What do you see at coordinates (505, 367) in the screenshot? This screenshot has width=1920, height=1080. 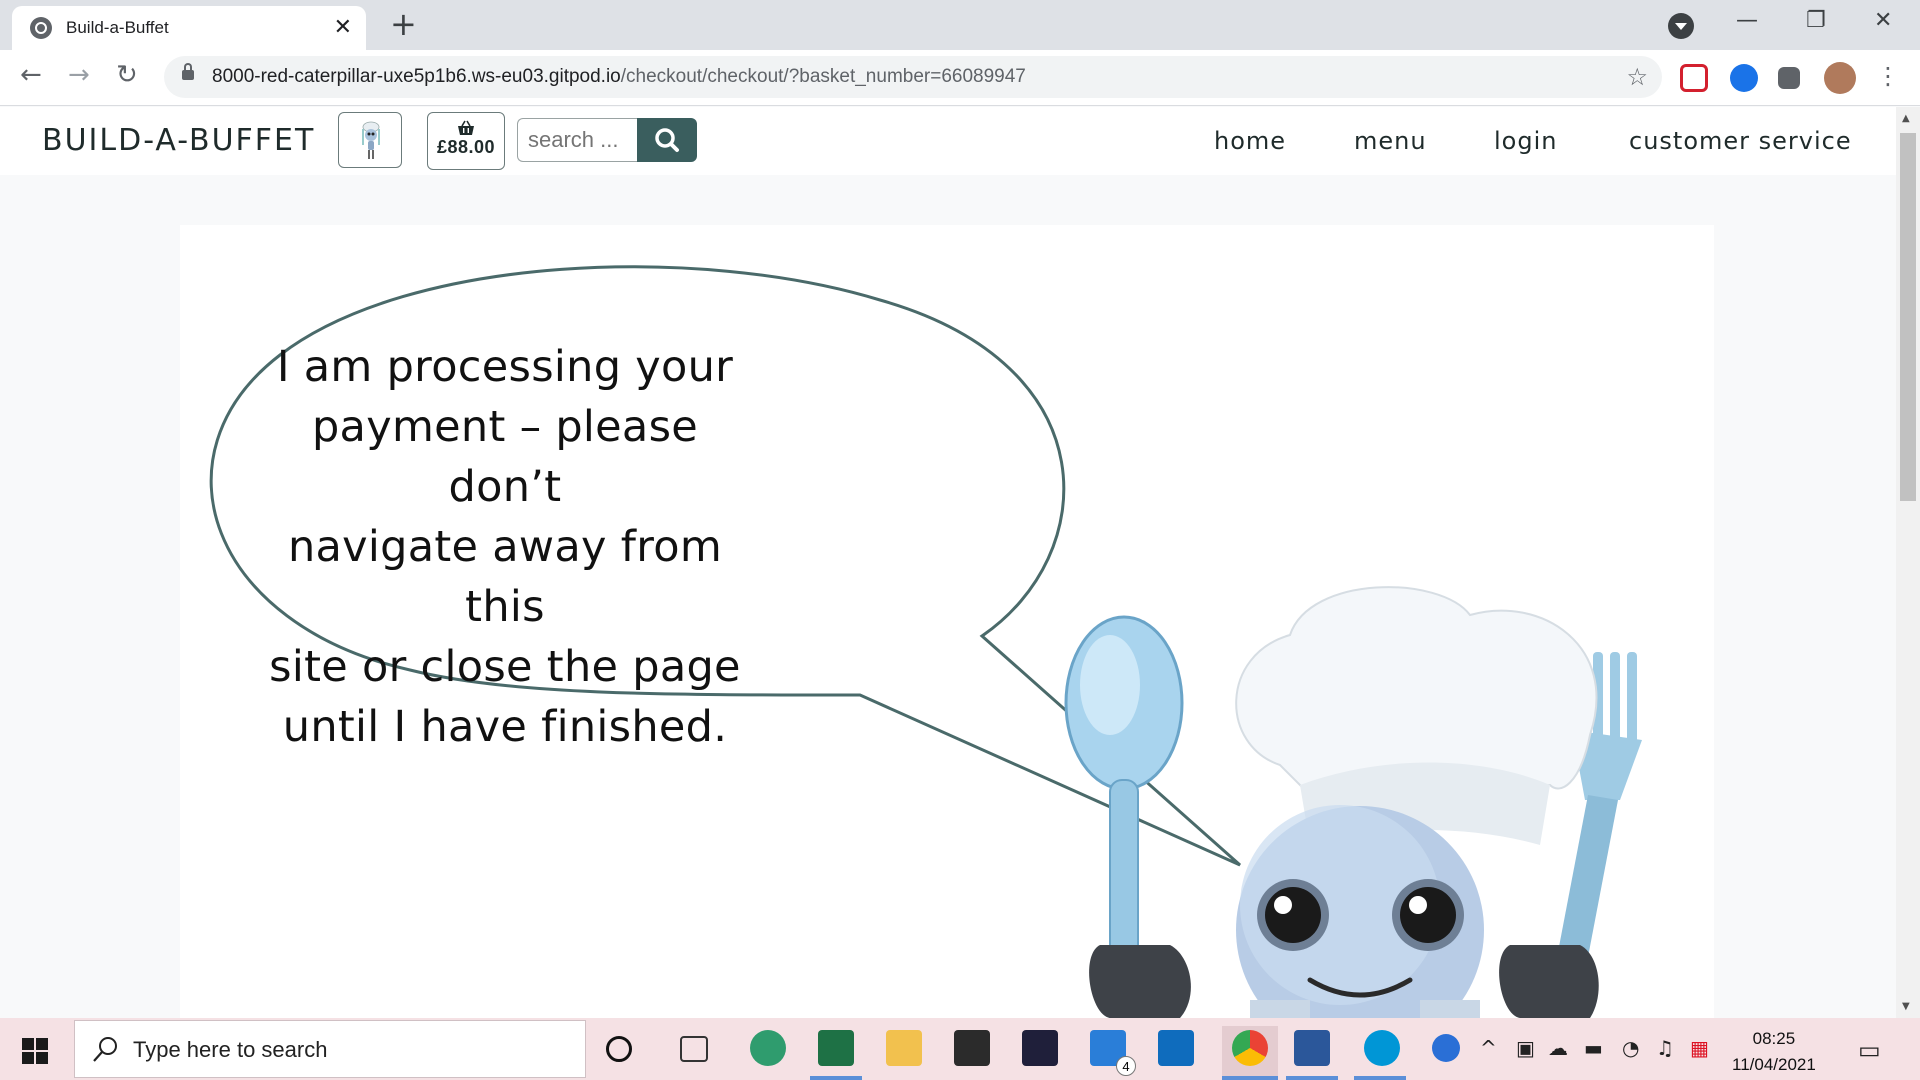 I see `message-line: I am processing your` at bounding box center [505, 367].